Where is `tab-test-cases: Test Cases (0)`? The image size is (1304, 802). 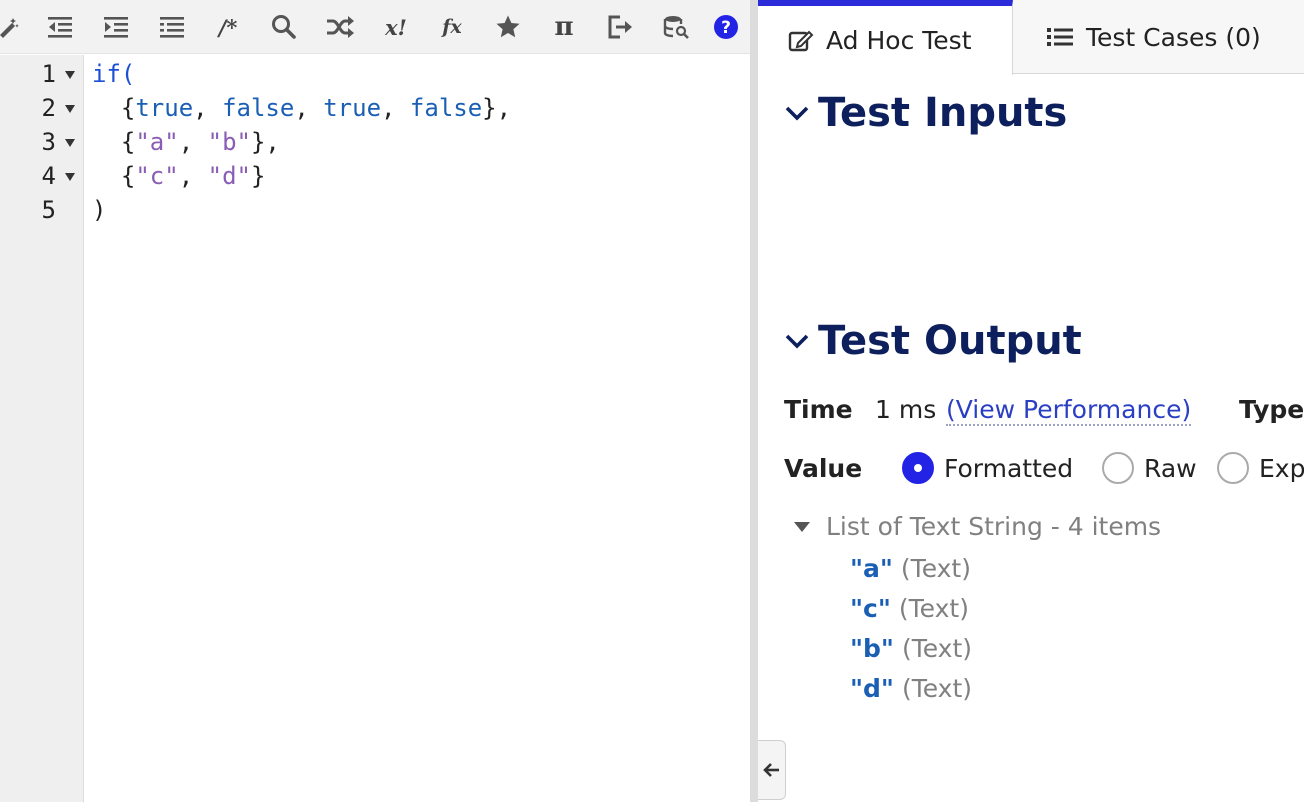 tab-test-cases: Test Cases (0) is located at coordinates (1153, 37).